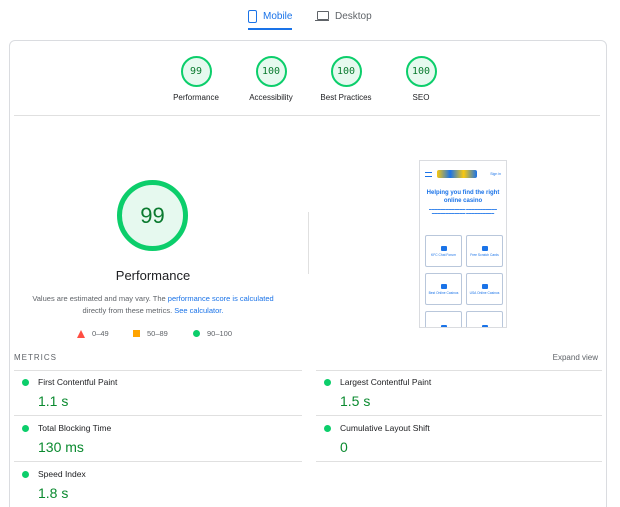 The height and width of the screenshot is (507, 620). I want to click on gauge-accessibility: 100 Accessibility, so click(271, 79).